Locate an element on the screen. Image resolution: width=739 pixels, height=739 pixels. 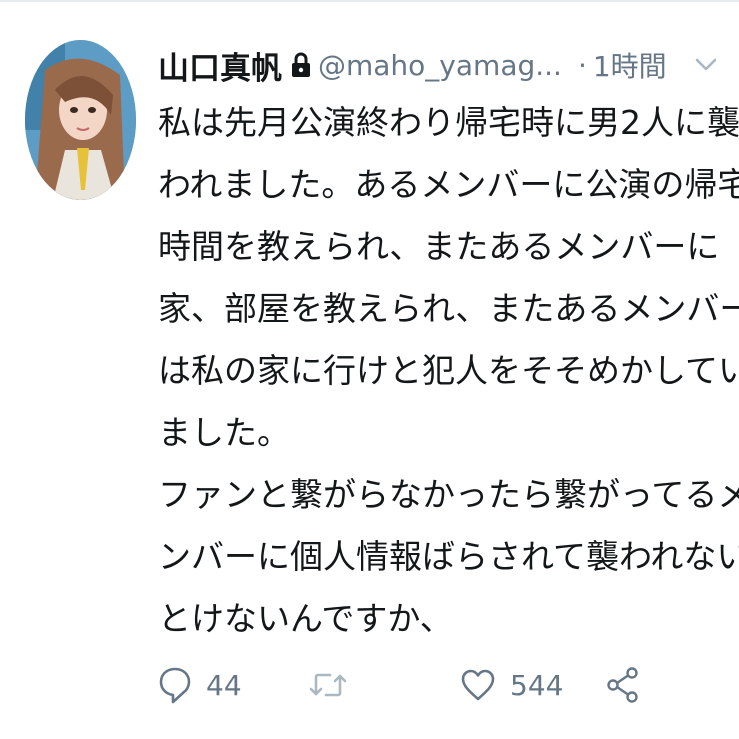
reply-icon is located at coordinates (175, 685).